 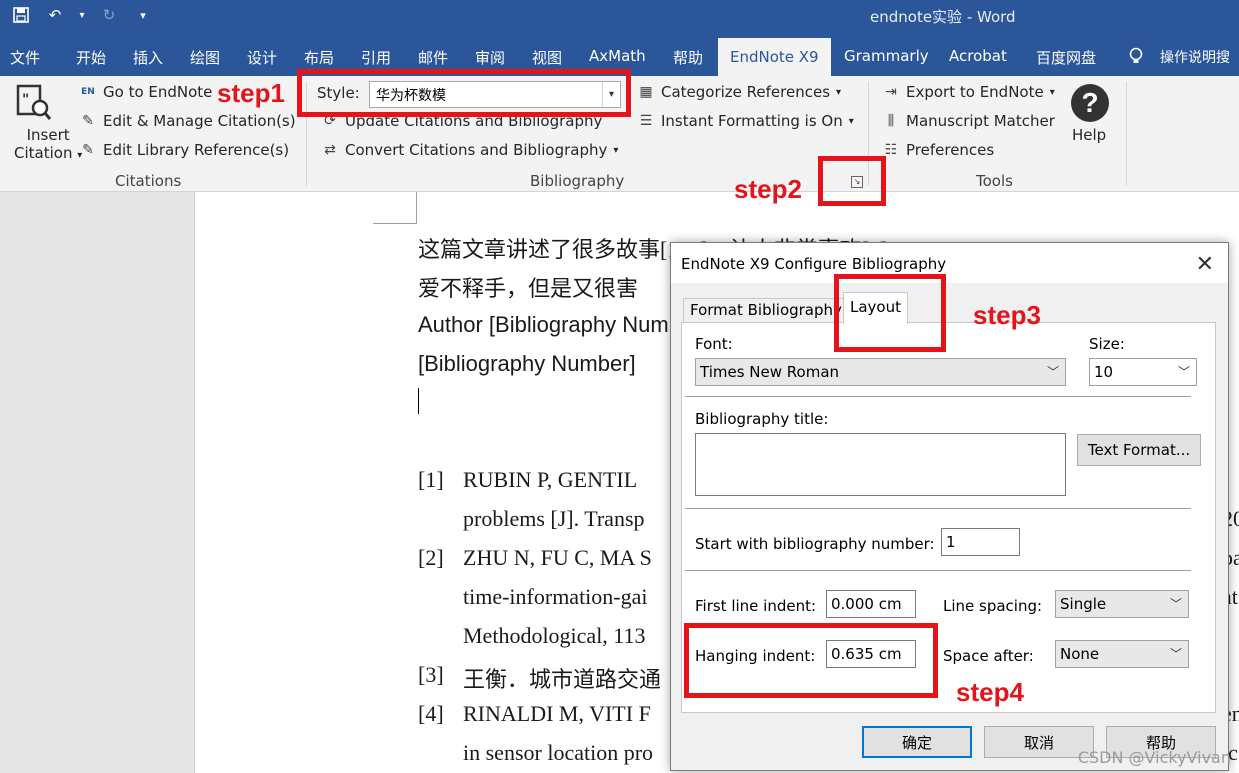 What do you see at coordinates (557, 558) in the screenshot?
I see `ref-text: ZHU N, FU C, MA S` at bounding box center [557, 558].